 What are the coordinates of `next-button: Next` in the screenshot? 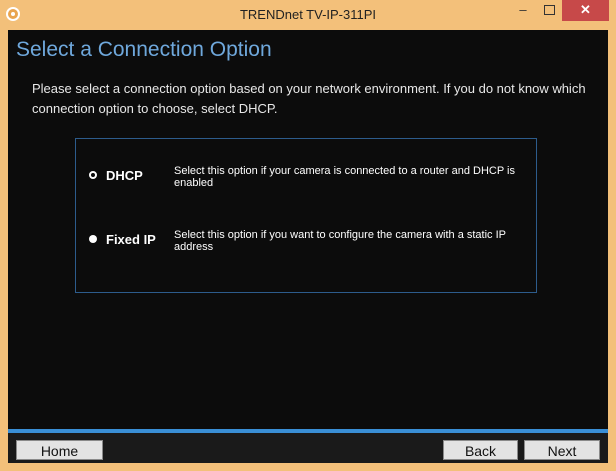 It's located at (562, 450).